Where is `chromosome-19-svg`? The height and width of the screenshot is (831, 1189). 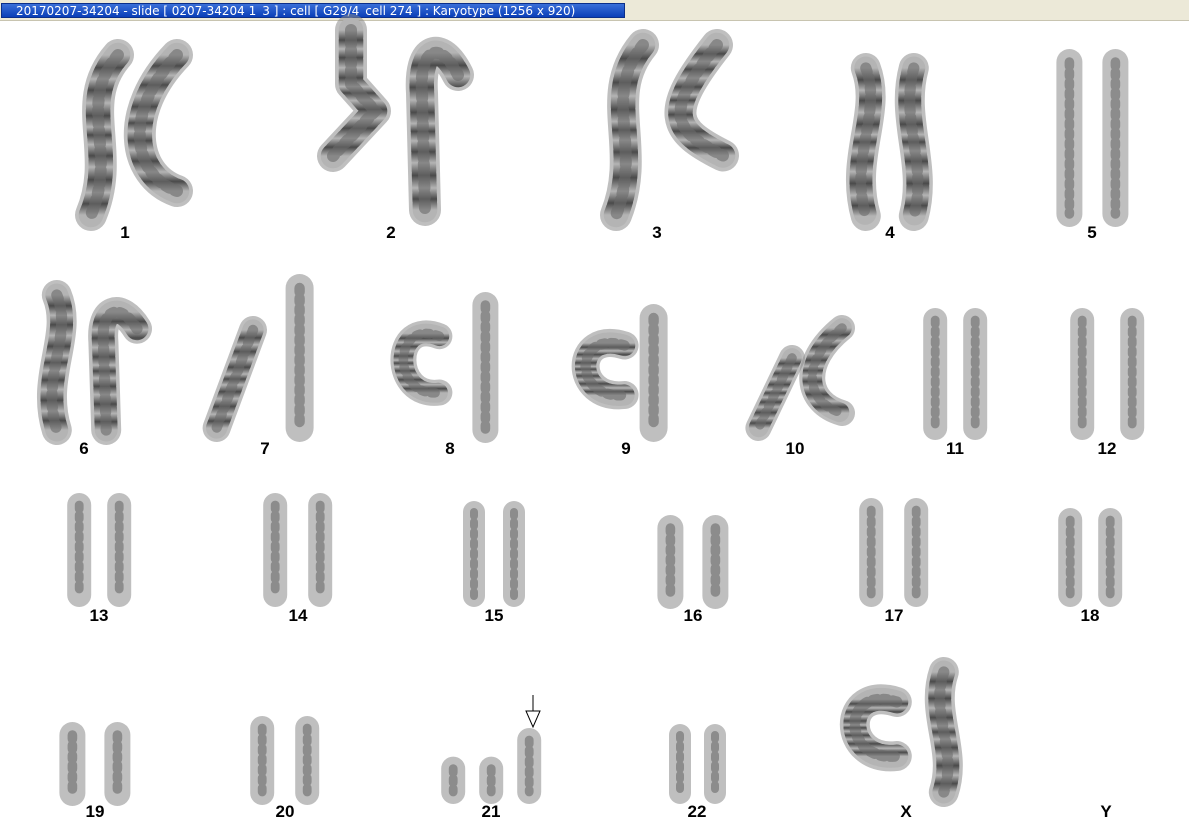 chromosome-19-svg is located at coordinates (95, 764).